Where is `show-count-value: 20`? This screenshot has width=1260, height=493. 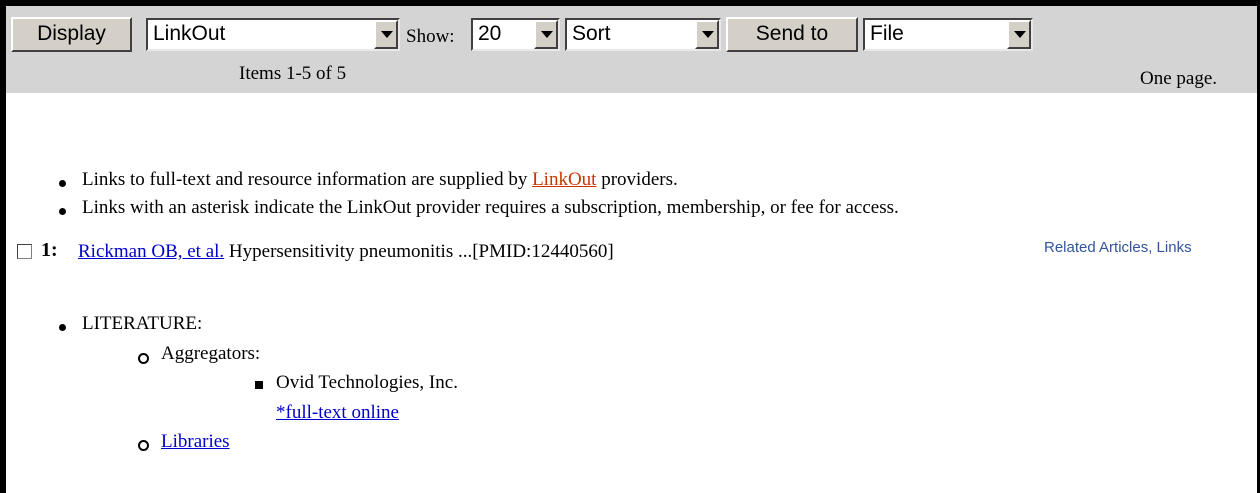 show-count-value: 20 is located at coordinates (490, 33).